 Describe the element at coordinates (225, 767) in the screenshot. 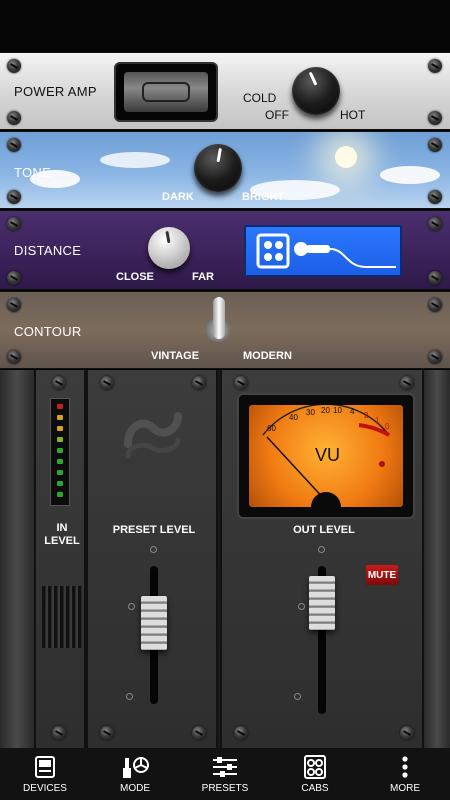

I see `presets-icon` at that location.